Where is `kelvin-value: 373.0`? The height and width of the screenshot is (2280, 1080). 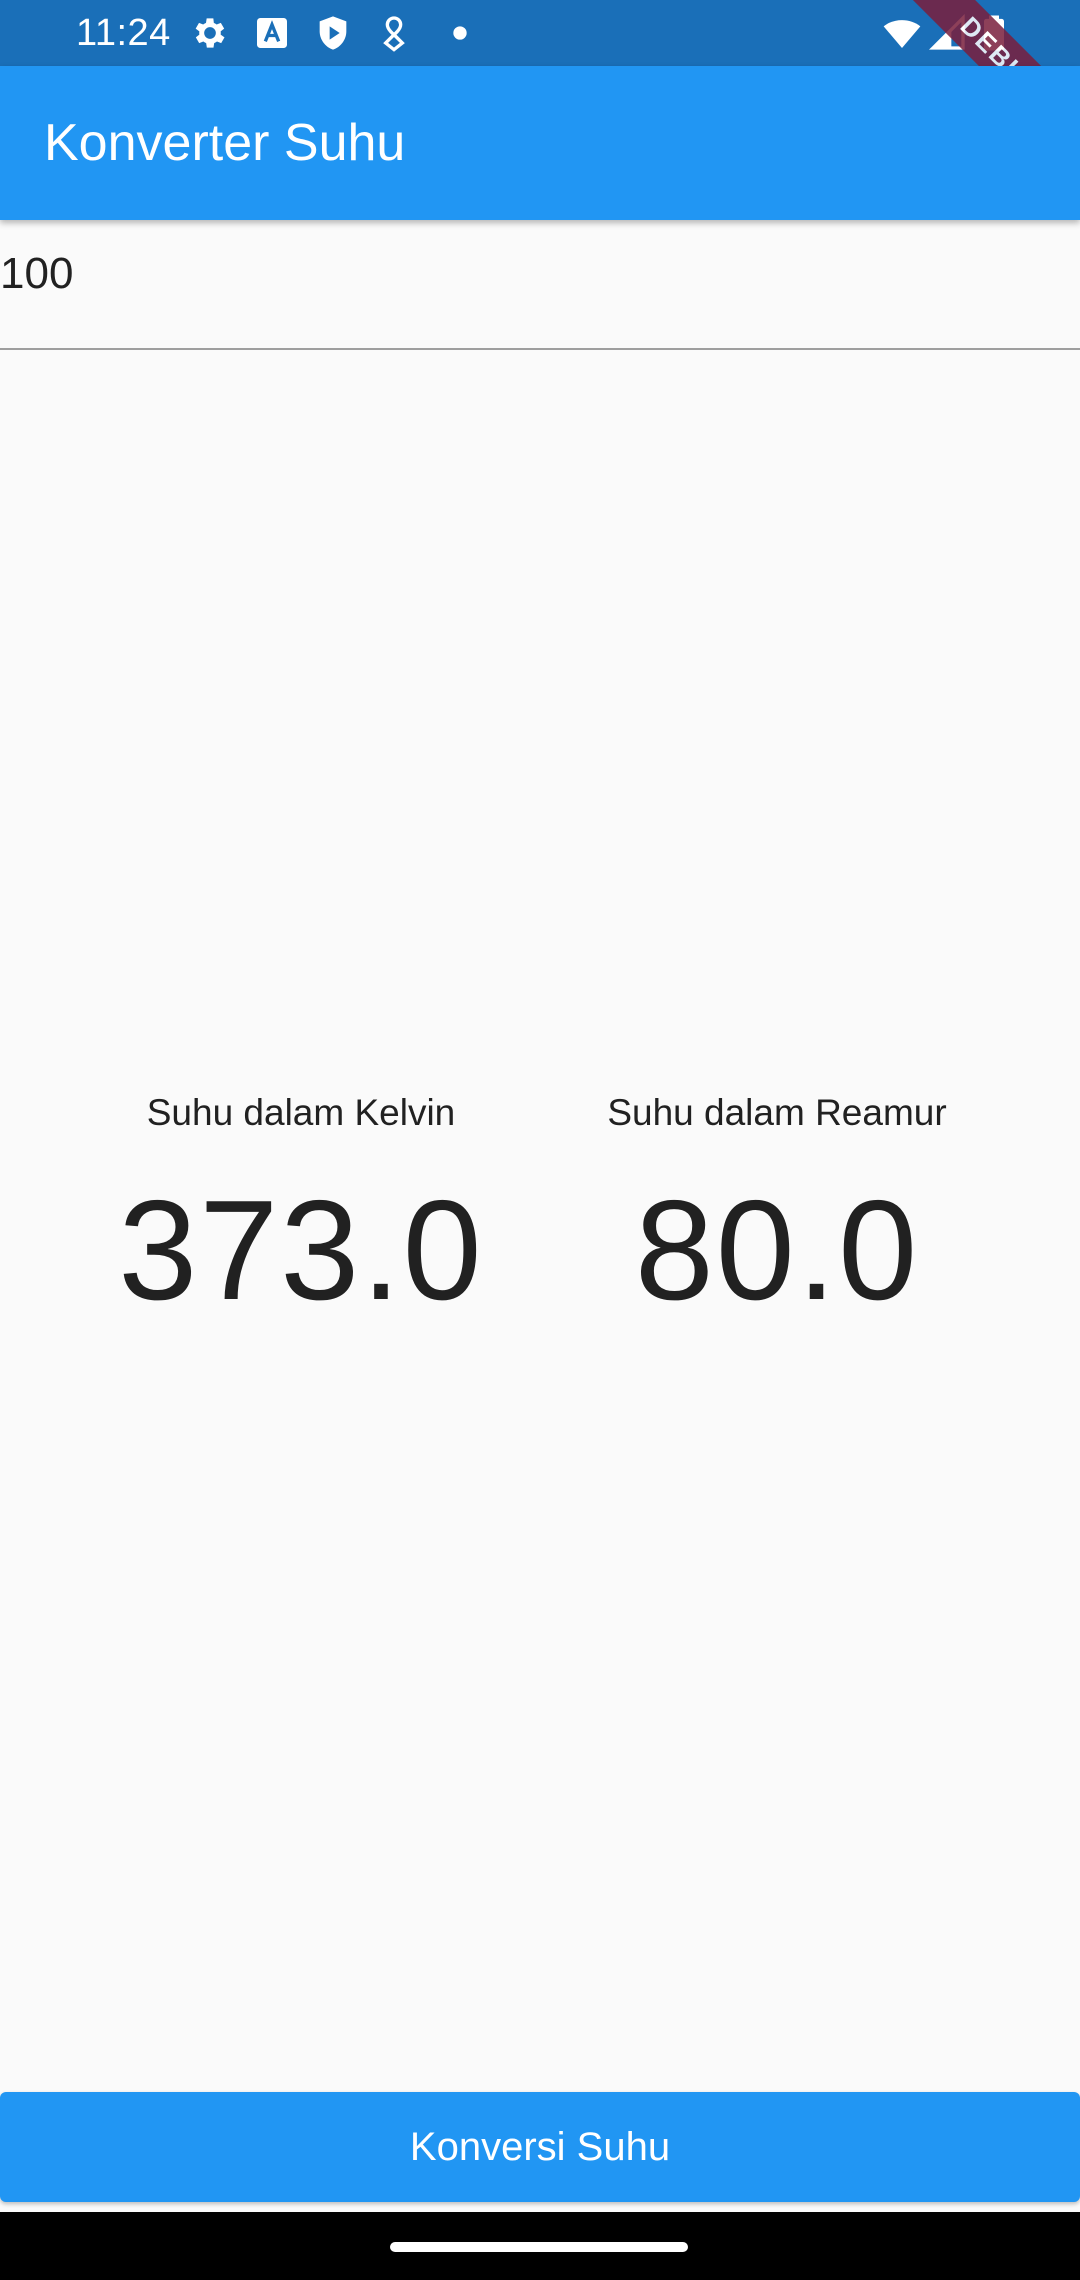 kelvin-value: 373.0 is located at coordinates (301, 1250).